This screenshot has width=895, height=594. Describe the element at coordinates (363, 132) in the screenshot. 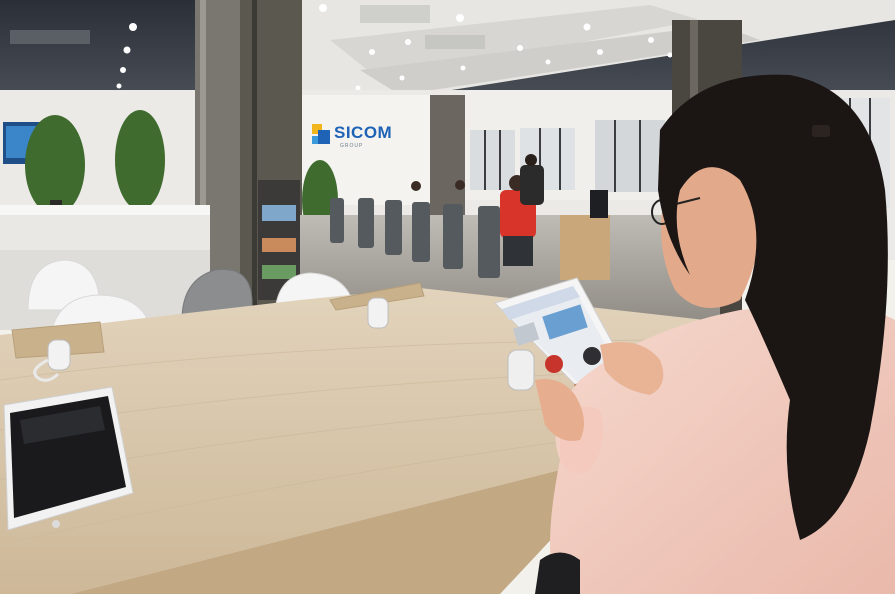

I see `brand-sign-text: SICOM` at that location.